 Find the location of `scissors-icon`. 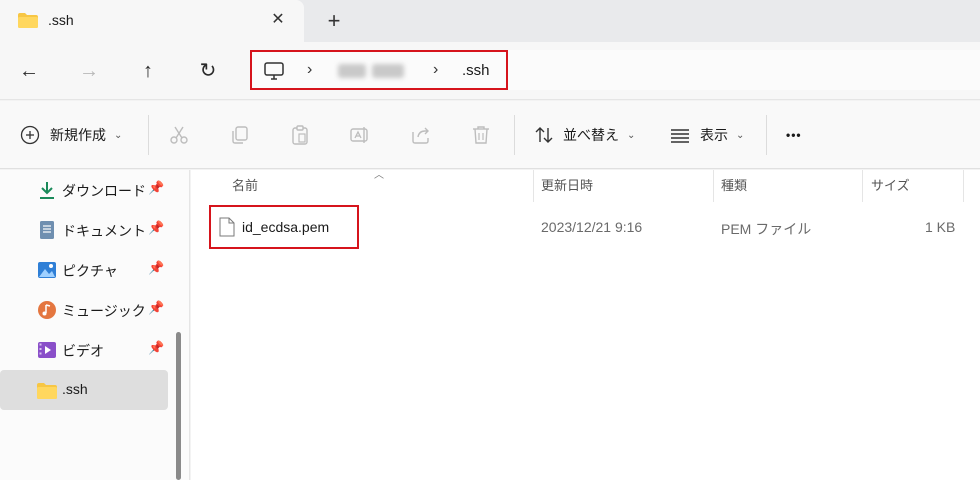

scissors-icon is located at coordinates (179, 135).